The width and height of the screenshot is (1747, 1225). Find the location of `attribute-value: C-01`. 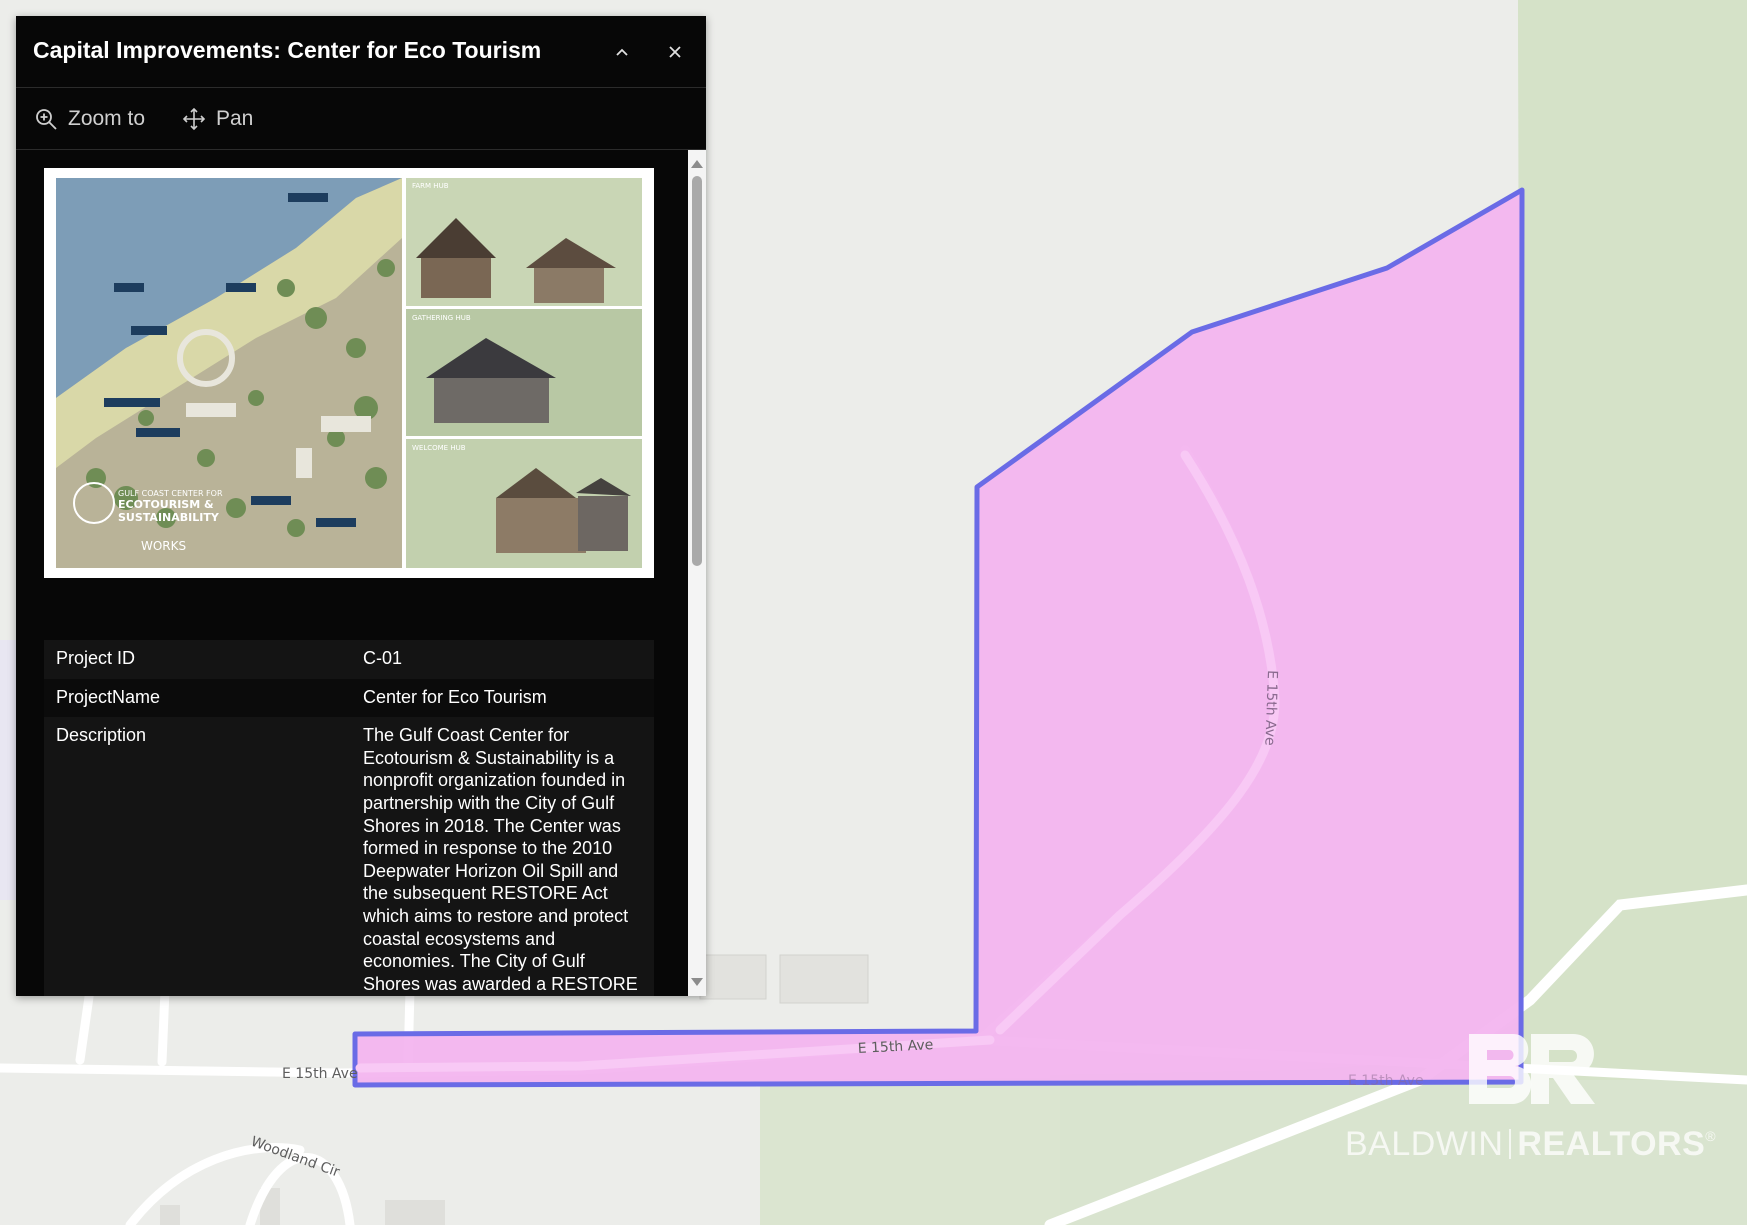

attribute-value: C-01 is located at coordinates (502, 659).